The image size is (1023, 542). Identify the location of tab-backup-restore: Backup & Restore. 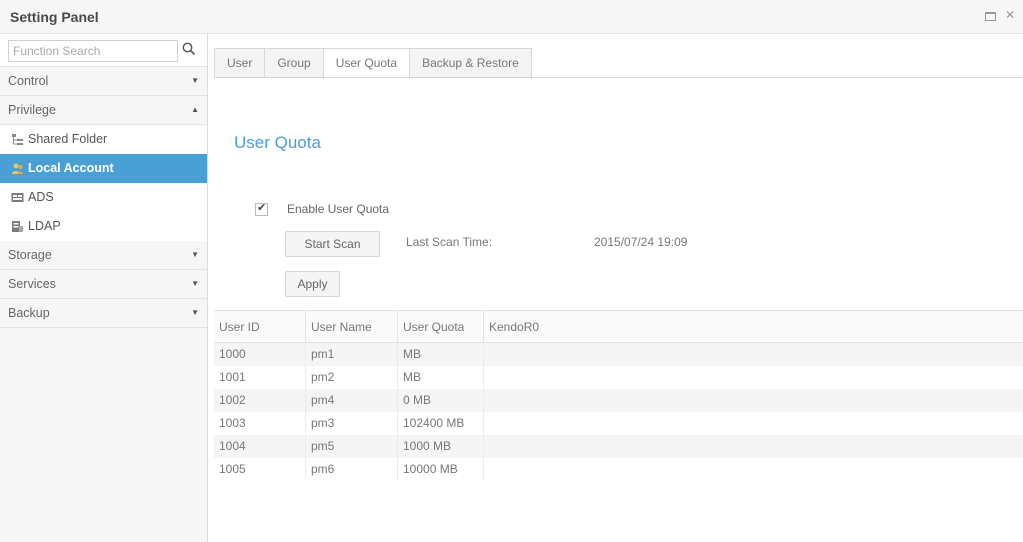
(470, 63).